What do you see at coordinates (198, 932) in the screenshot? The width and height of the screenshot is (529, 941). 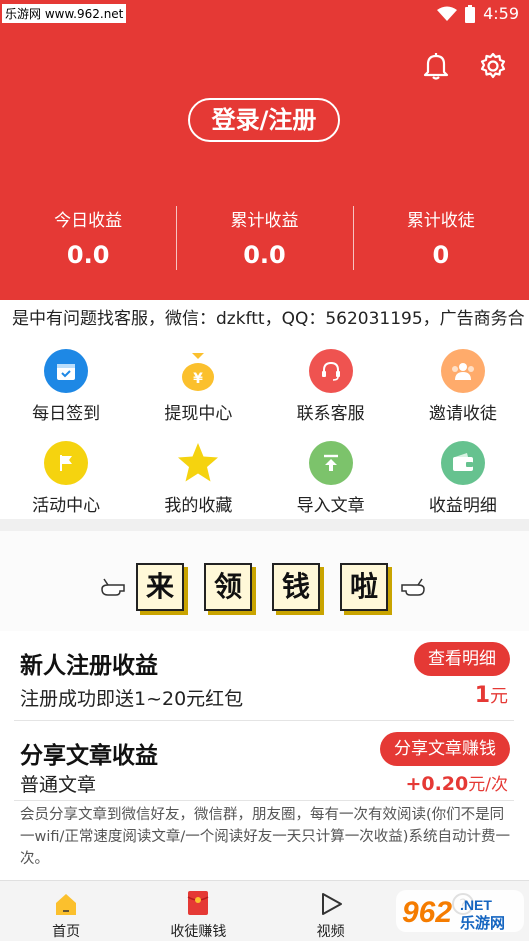 I see `nav-label: 收徒赚钱` at bounding box center [198, 932].